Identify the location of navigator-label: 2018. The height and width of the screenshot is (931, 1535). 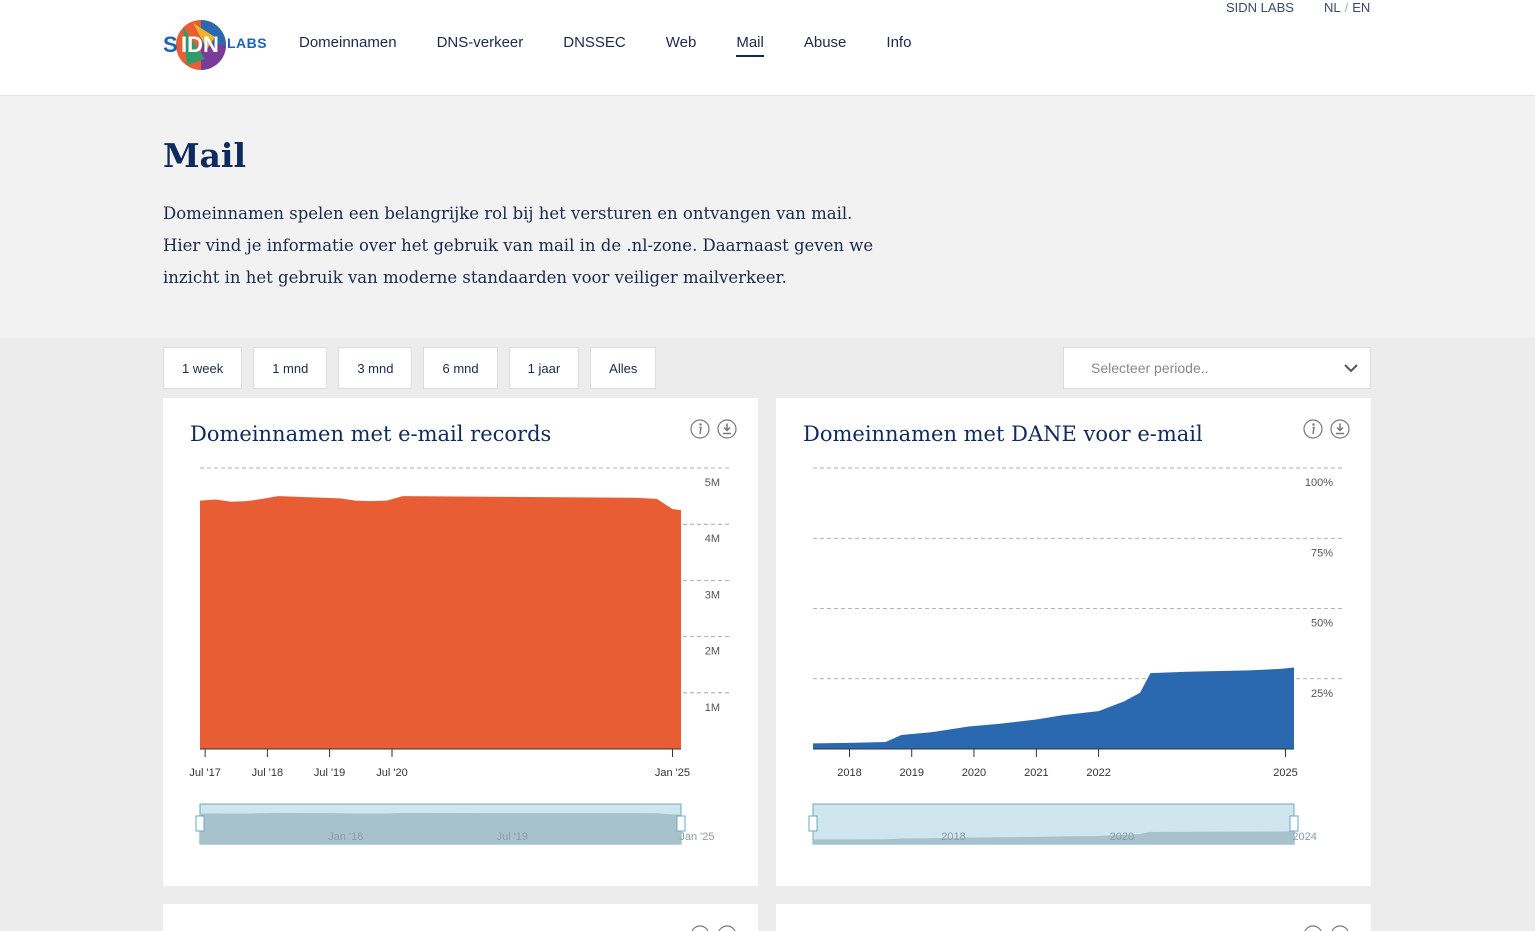
(953, 837).